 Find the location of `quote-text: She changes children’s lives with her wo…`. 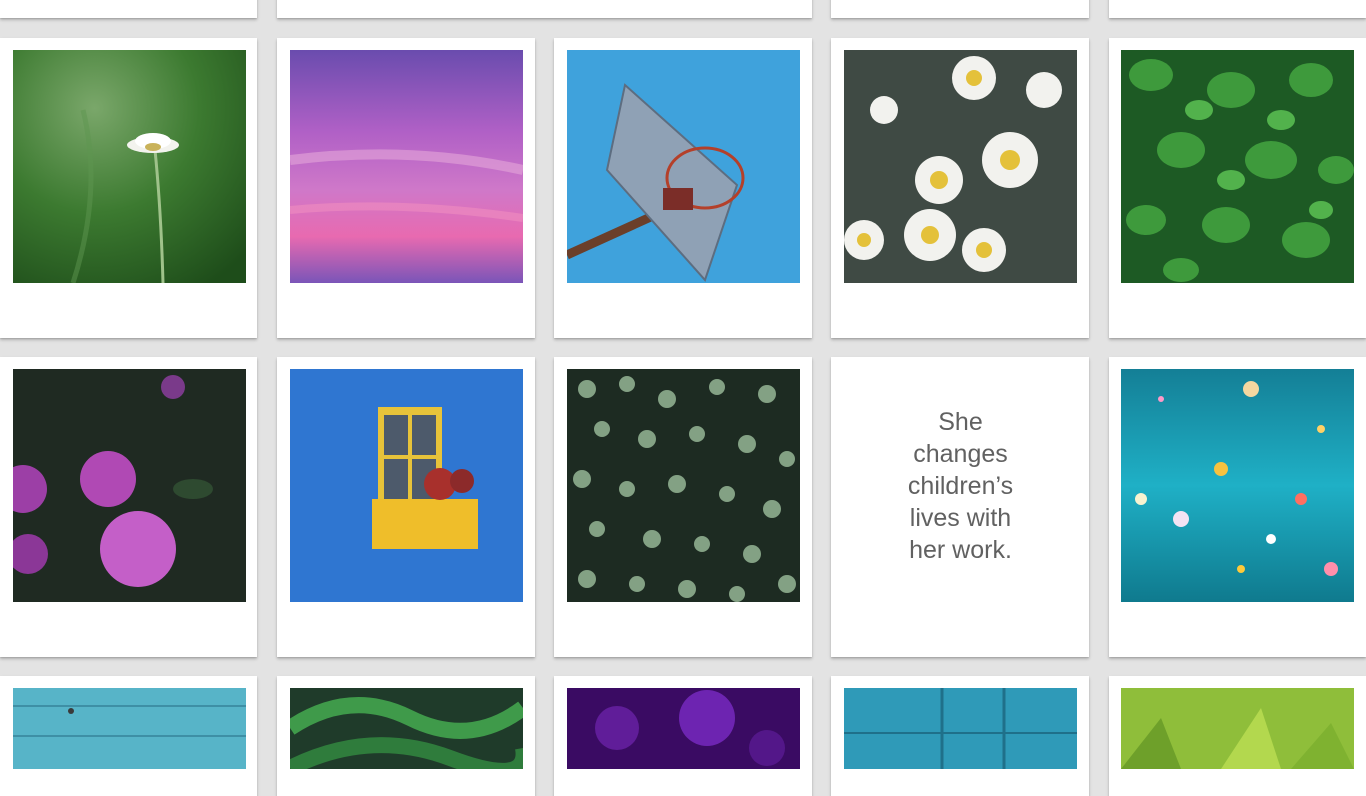

quote-text: She changes children’s lives with her wo… is located at coordinates (960, 485).